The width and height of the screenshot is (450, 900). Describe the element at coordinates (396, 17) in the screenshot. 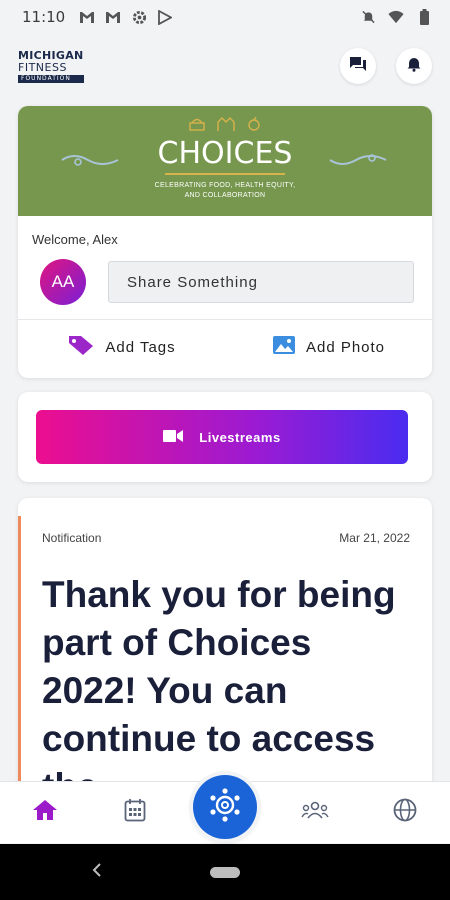

I see `wifi-icon` at that location.